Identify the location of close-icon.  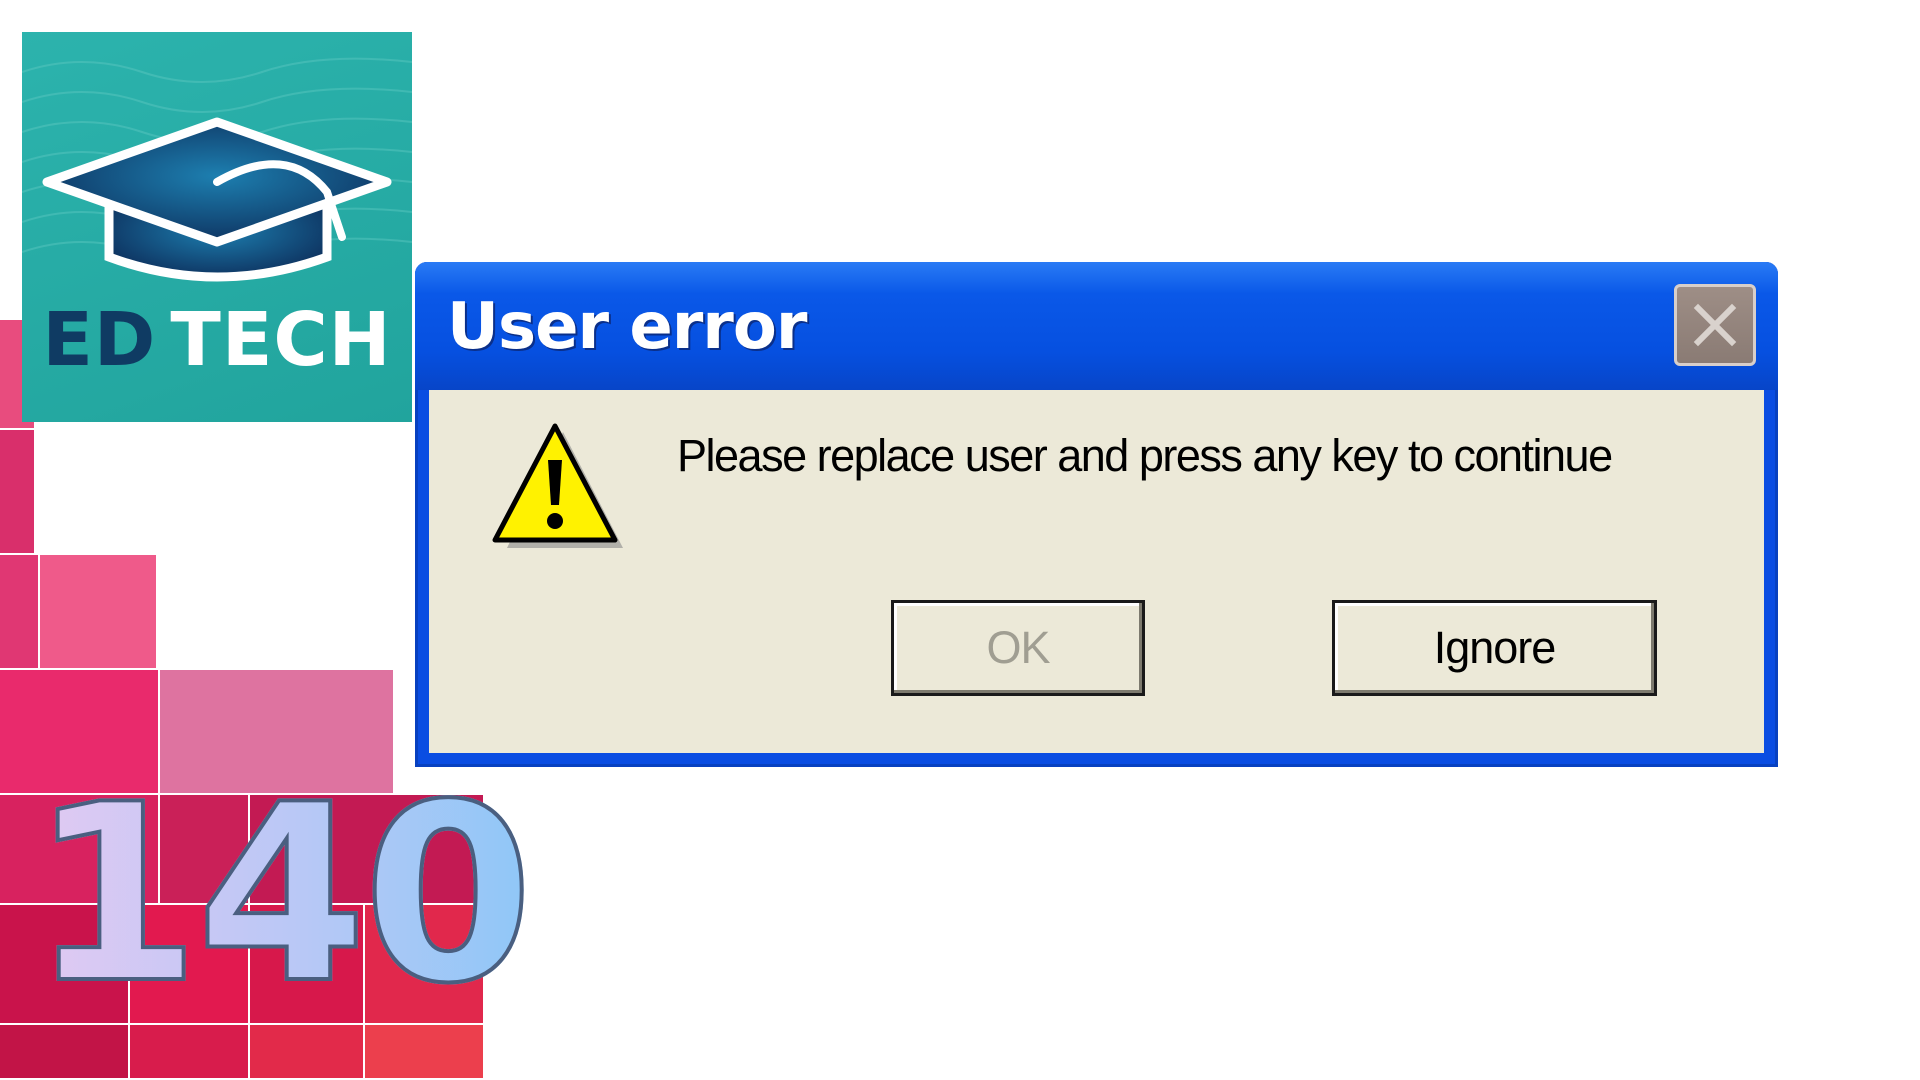
(1715, 325).